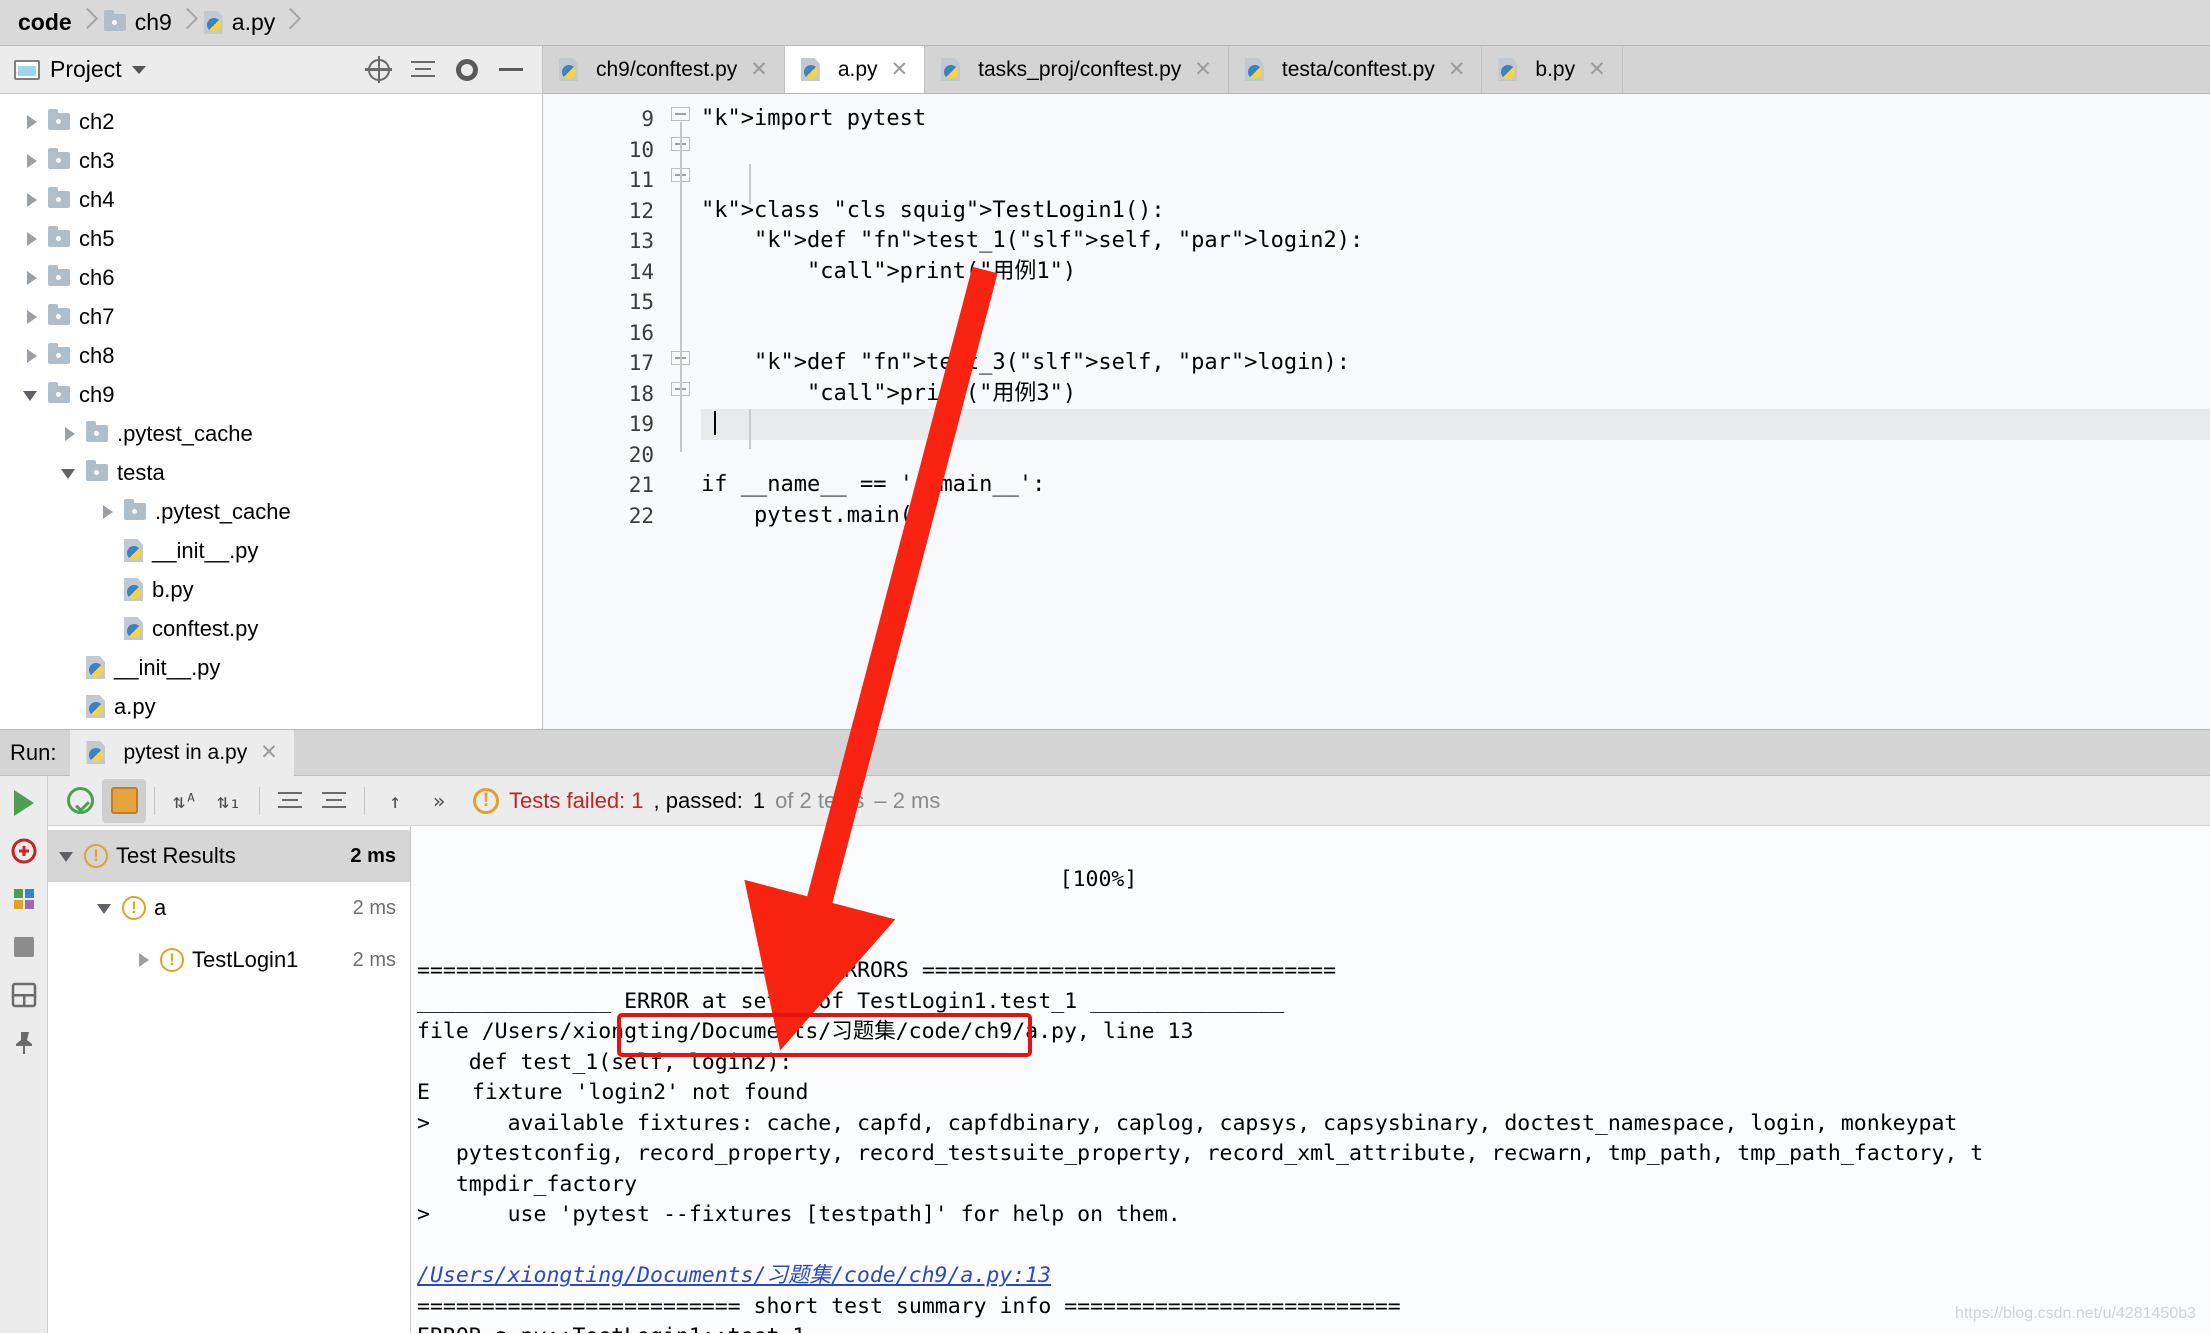  I want to click on code-line: "k">class "cls squig">TestLogin1():, so click(1455, 211).